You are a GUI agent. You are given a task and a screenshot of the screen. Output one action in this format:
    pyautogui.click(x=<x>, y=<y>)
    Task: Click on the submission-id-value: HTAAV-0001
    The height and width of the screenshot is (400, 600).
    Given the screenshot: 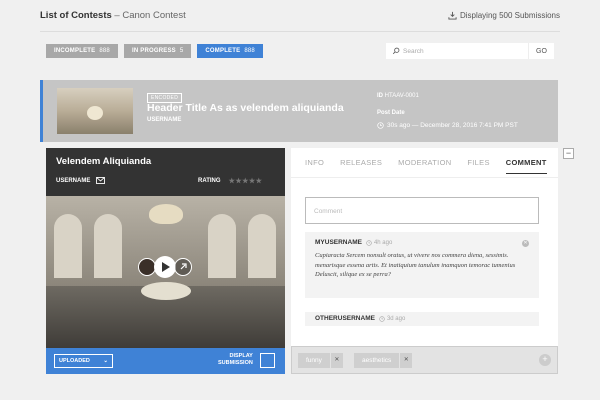 What is the action you would take?
    pyautogui.click(x=401, y=96)
    